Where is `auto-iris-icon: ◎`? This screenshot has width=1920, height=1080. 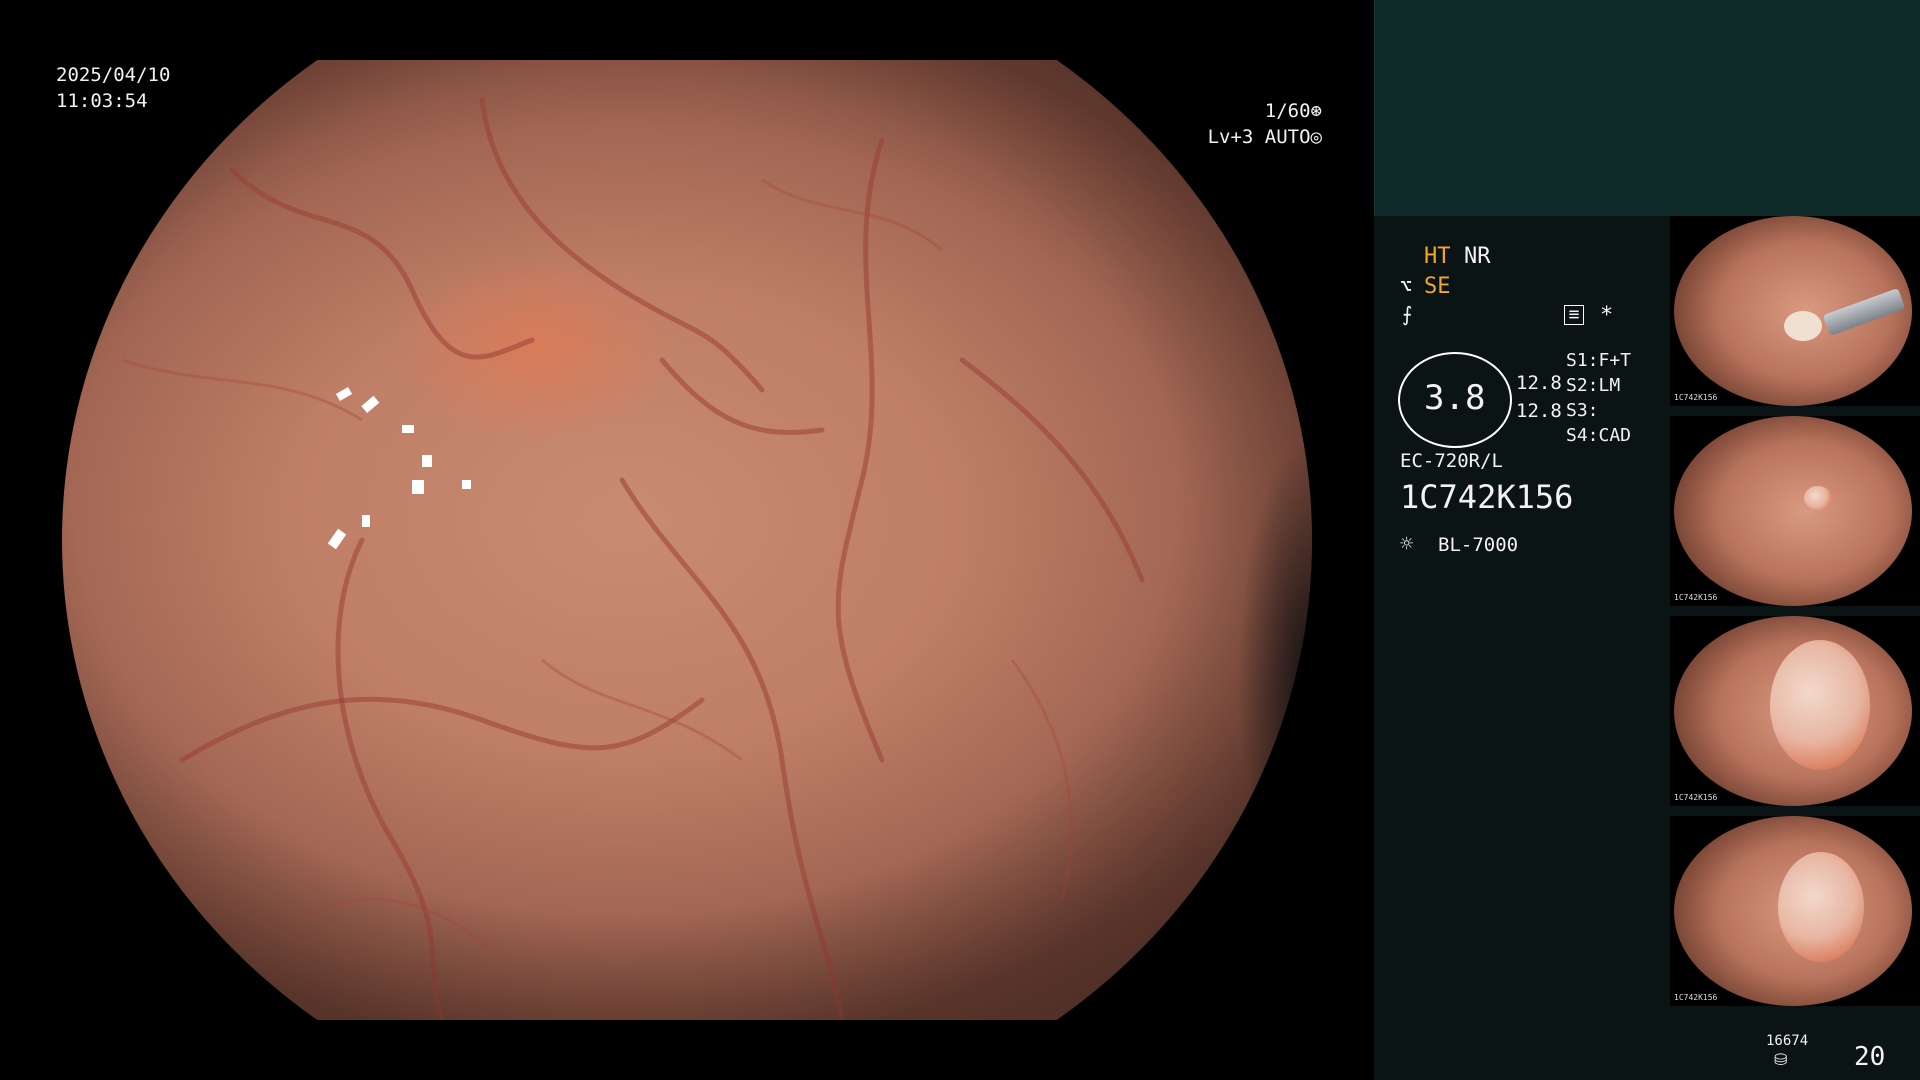
auto-iris-icon: ◎ is located at coordinates (1316, 137).